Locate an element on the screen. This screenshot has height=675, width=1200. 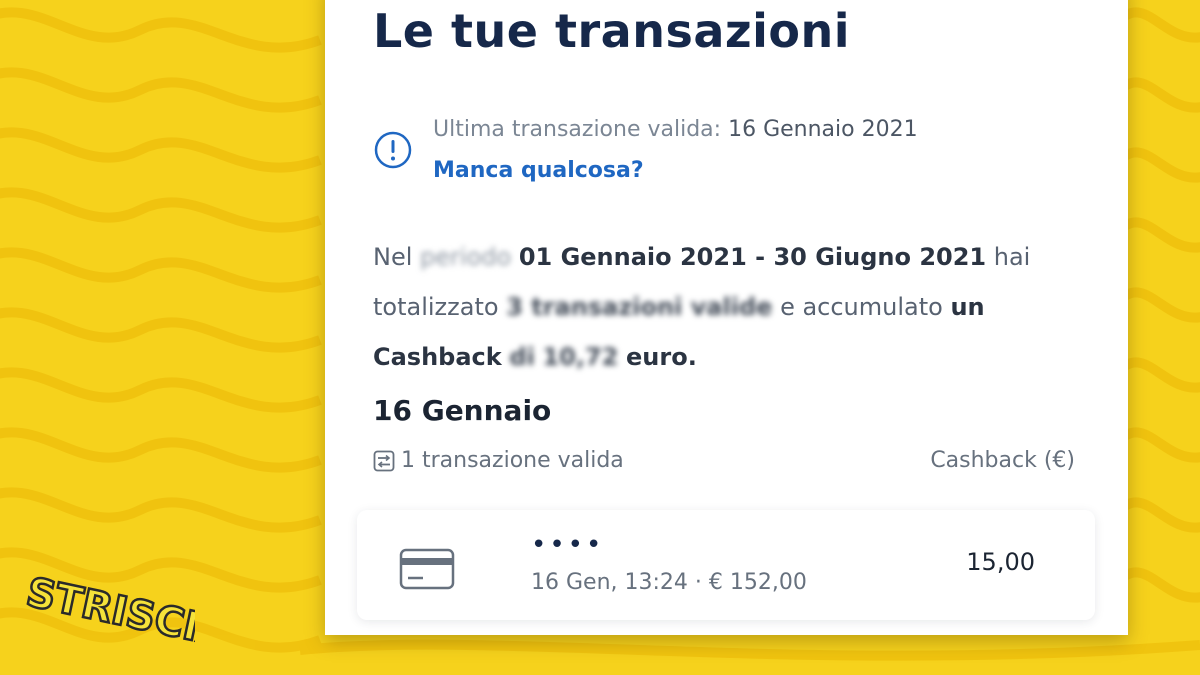
cashback-column-label: Cashback (€) is located at coordinates (1002, 460).